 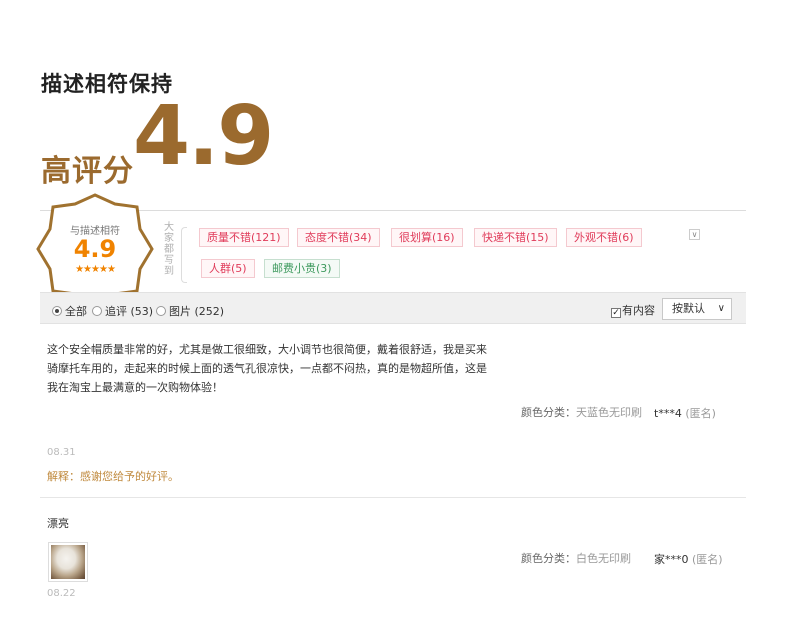 What do you see at coordinates (184, 255) in the screenshot?
I see `tags-bracket` at bounding box center [184, 255].